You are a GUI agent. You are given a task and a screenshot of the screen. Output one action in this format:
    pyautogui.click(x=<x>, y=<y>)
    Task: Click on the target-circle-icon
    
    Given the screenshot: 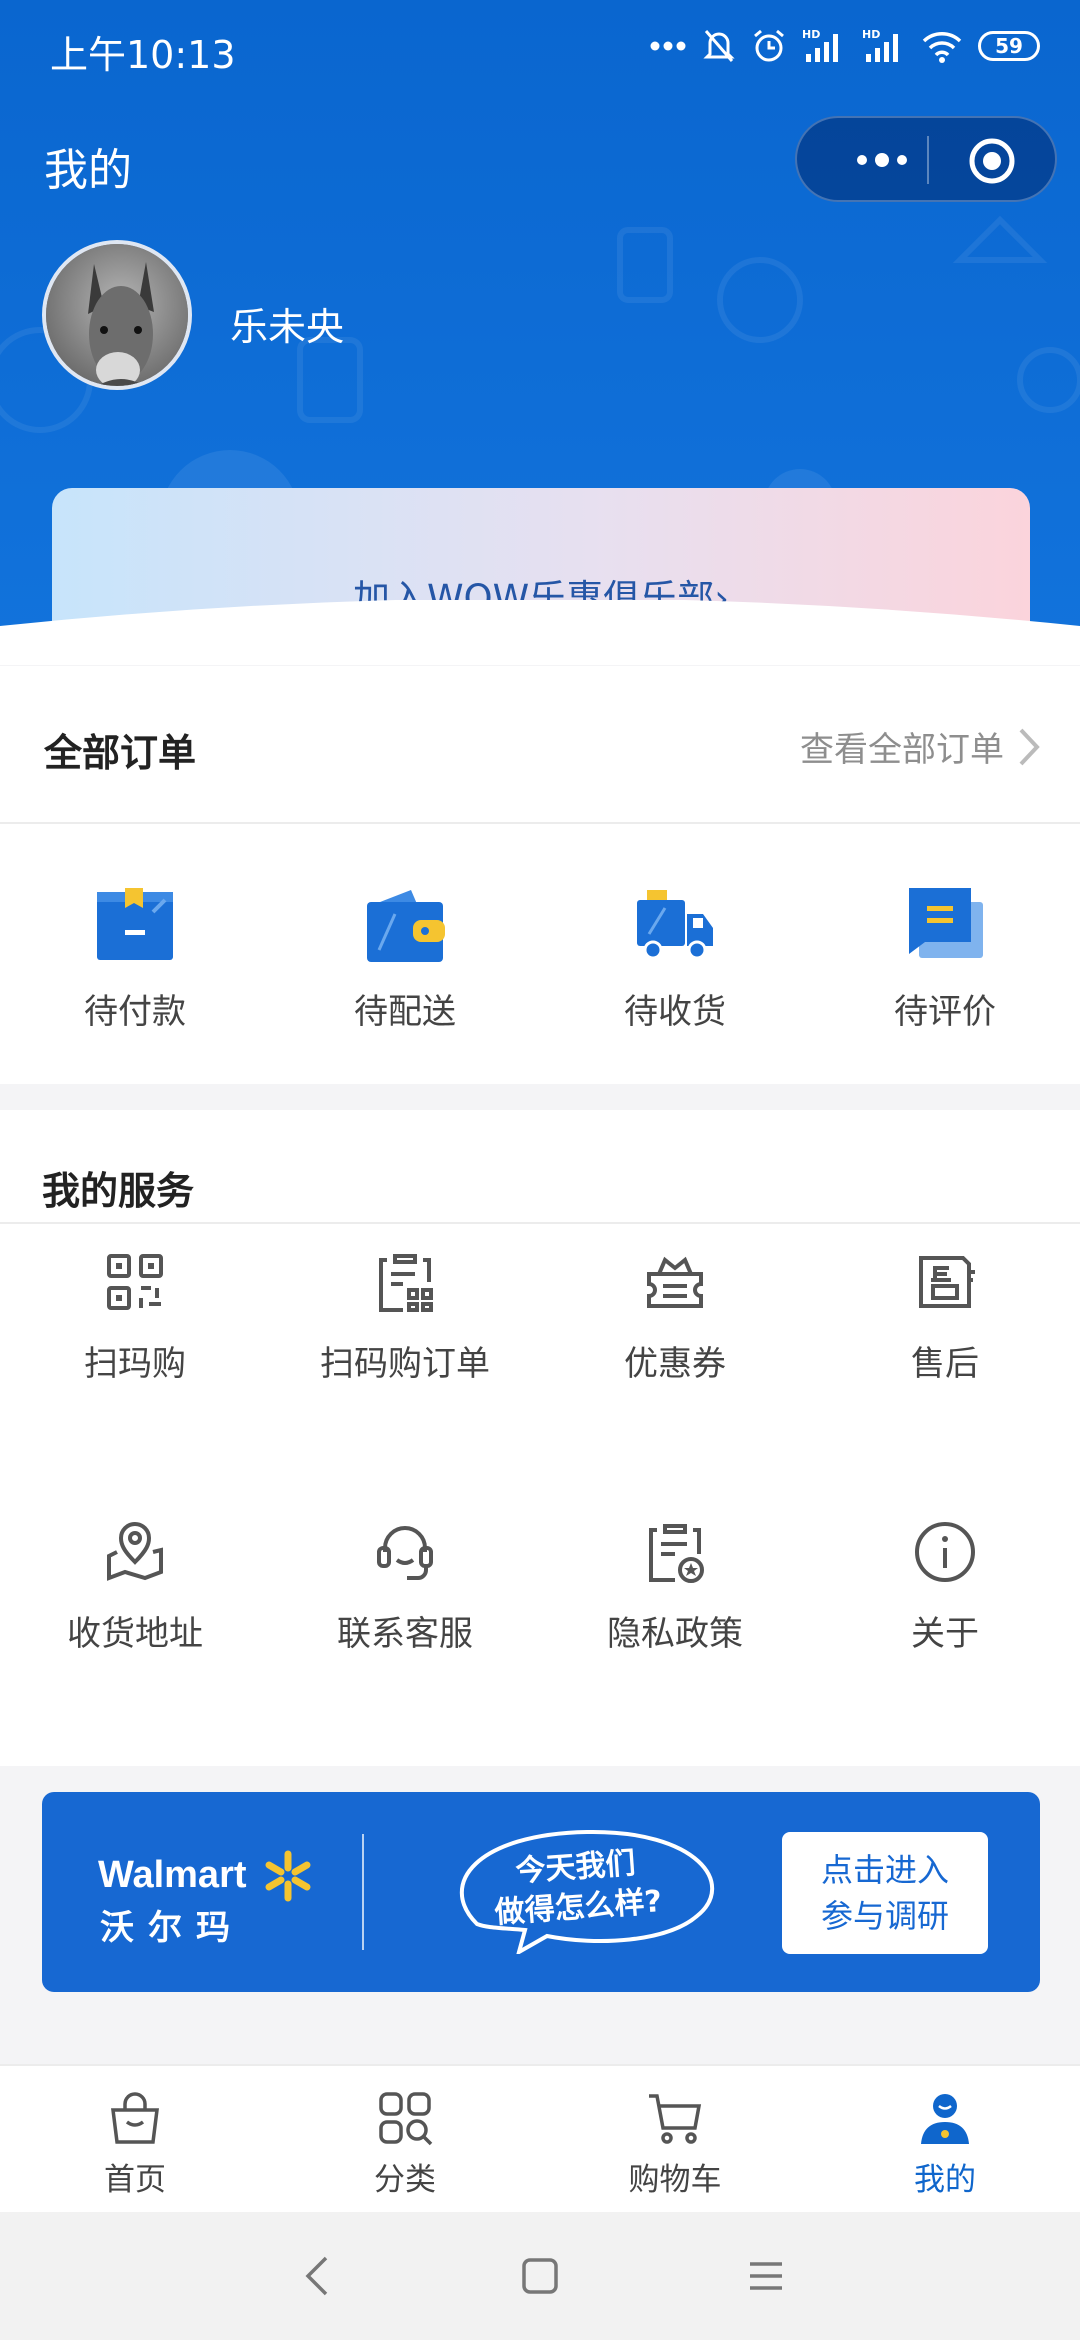 What is the action you would take?
    pyautogui.click(x=992, y=161)
    